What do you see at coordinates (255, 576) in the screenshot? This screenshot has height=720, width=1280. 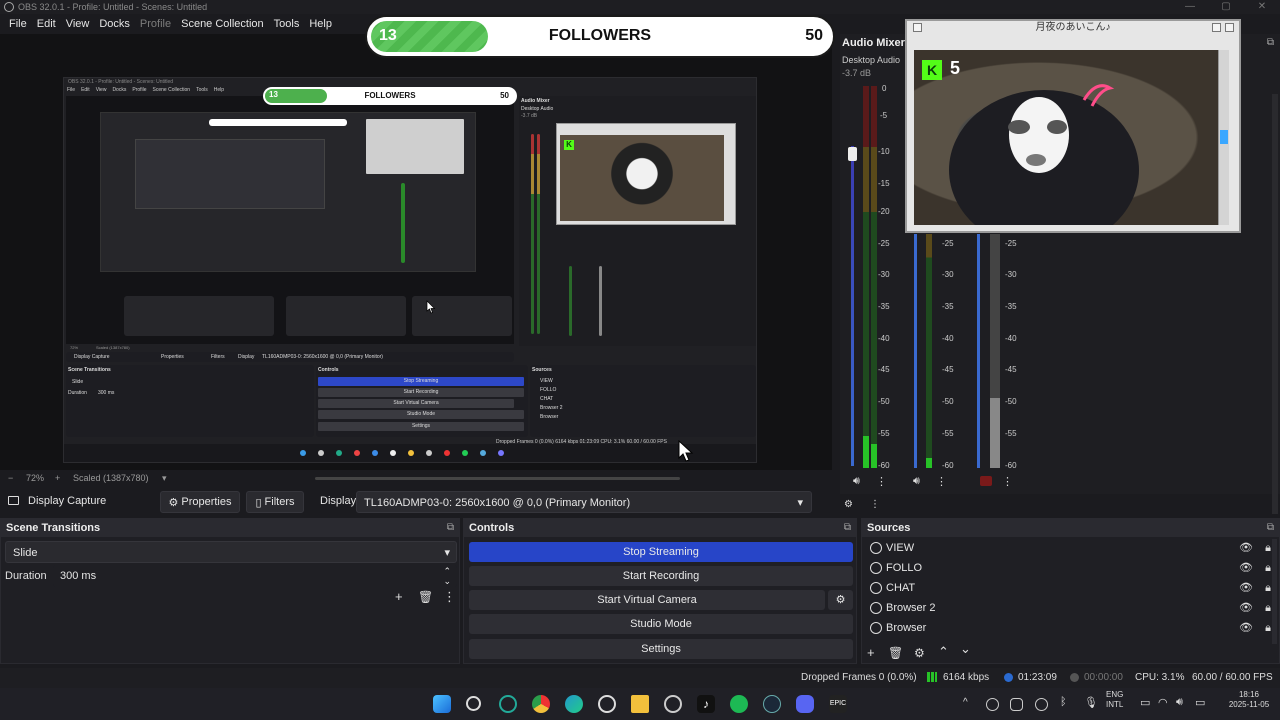 I see `duration-spinbox: 300 ms ⌃ ⌄` at bounding box center [255, 576].